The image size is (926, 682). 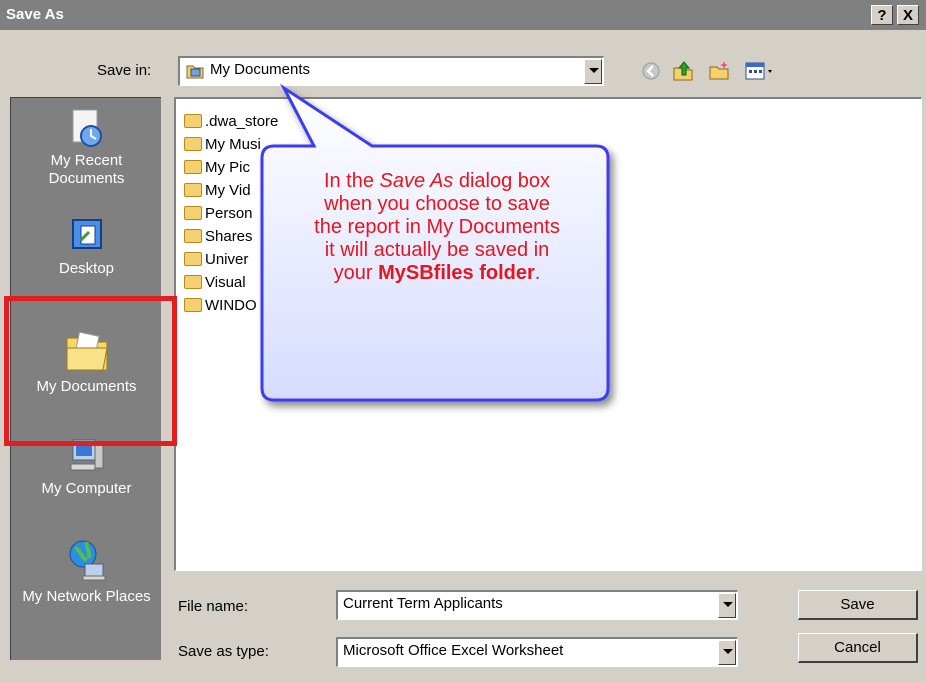 I want to click on save-as-type-arrow-icon, so click(x=727, y=652).